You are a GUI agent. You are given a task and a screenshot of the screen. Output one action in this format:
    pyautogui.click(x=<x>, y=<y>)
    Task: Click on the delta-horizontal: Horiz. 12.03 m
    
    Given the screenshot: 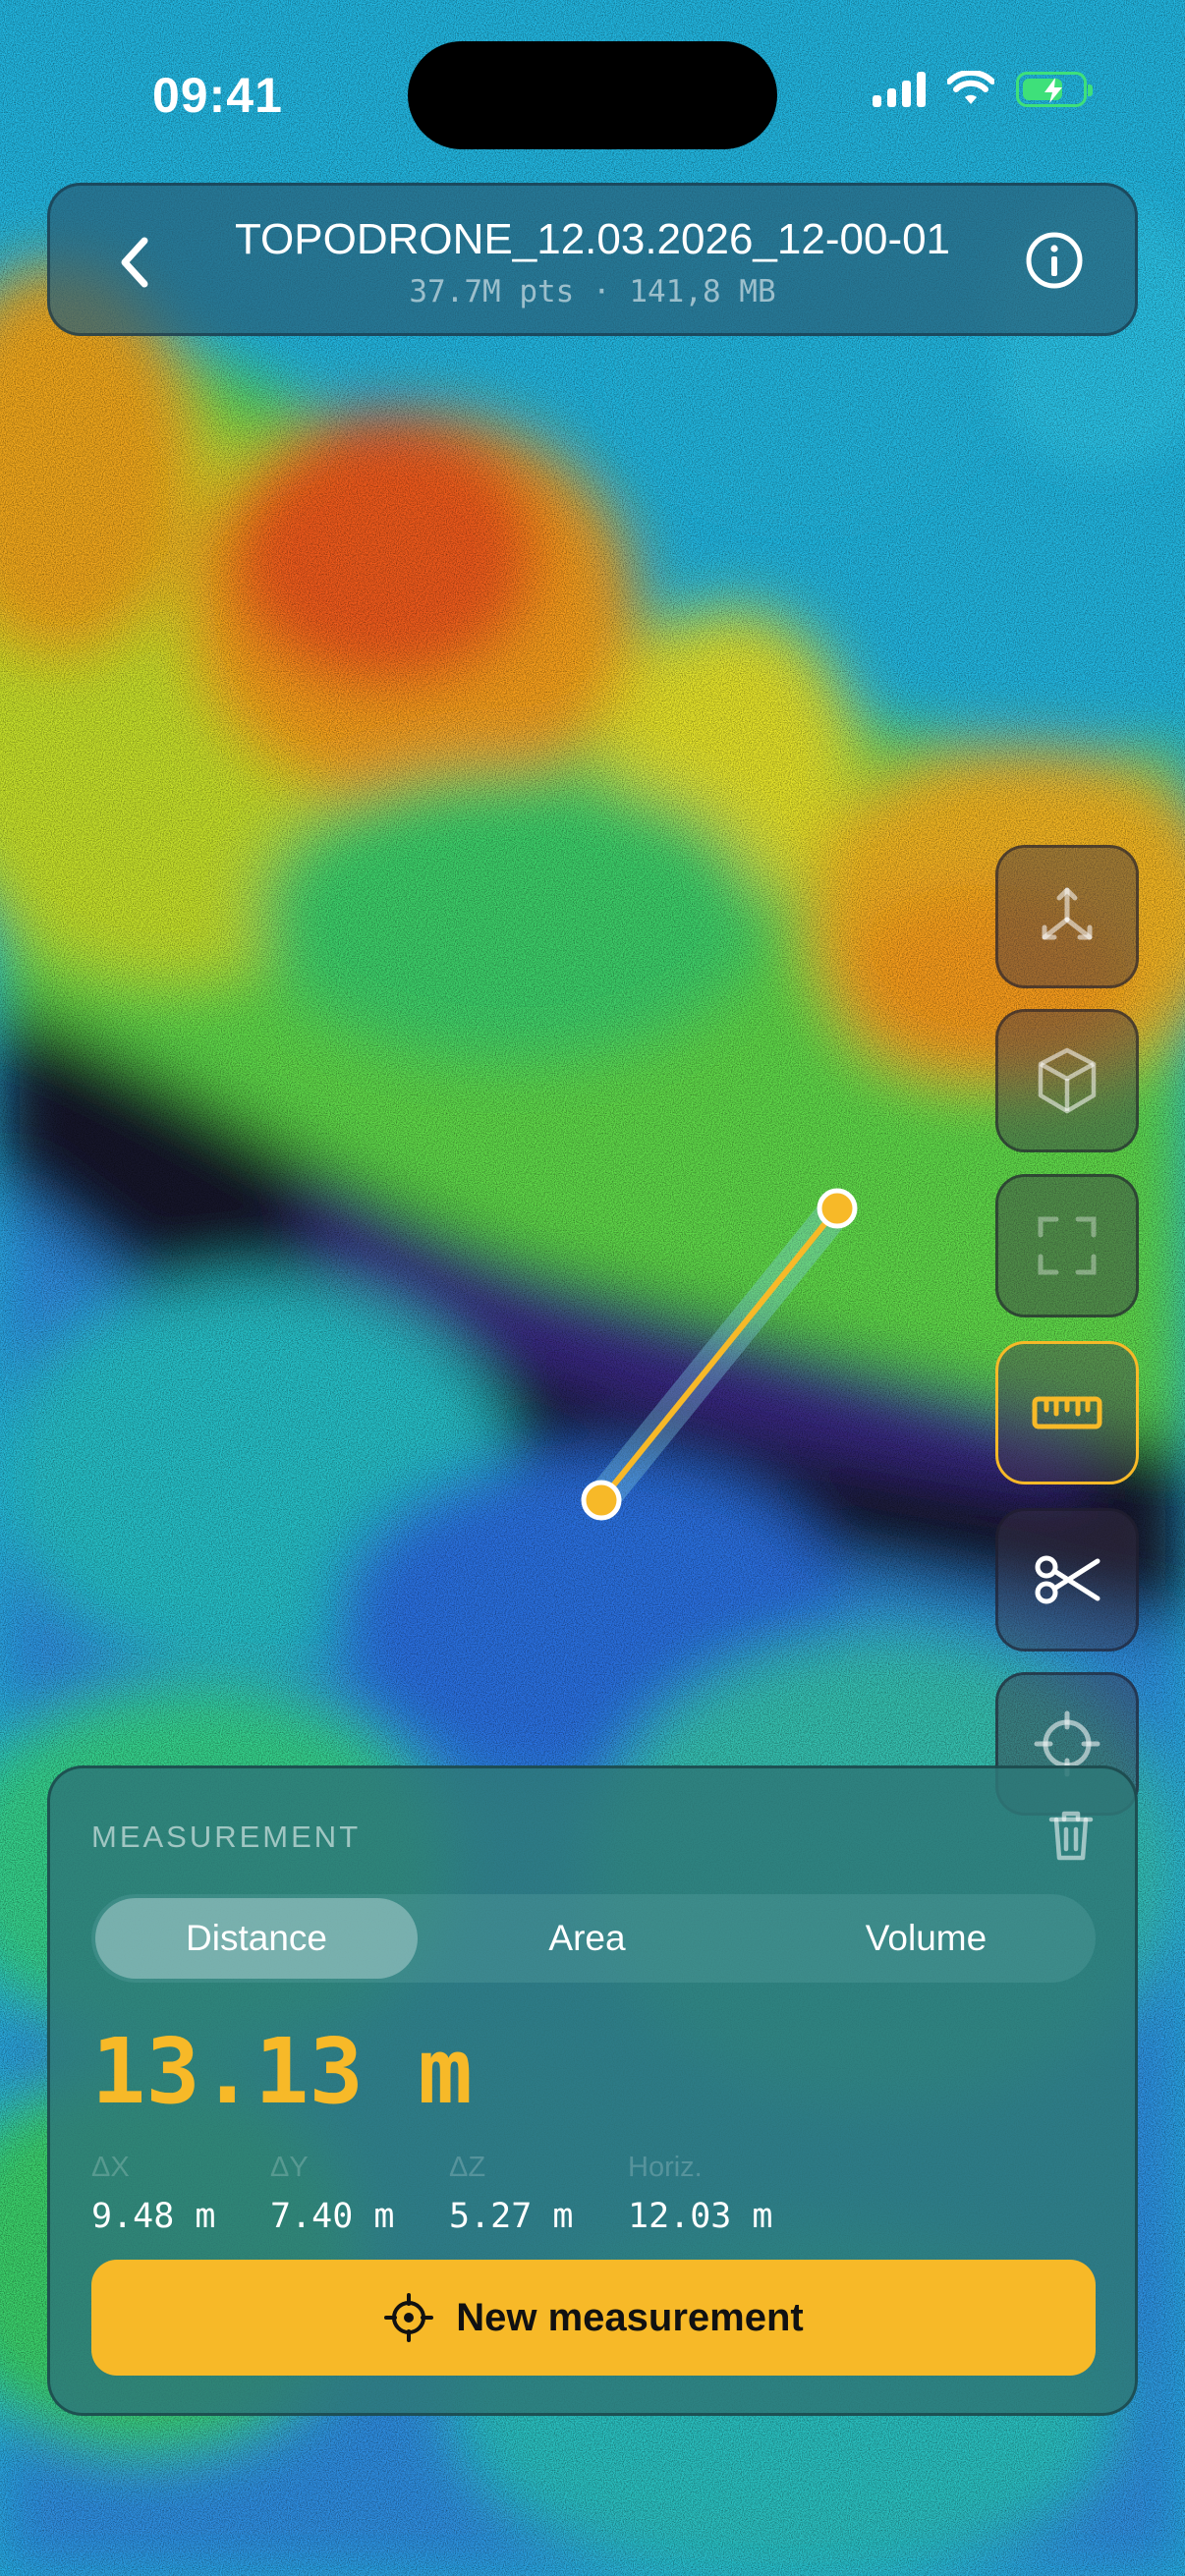 What is the action you would take?
    pyautogui.click(x=718, y=2194)
    